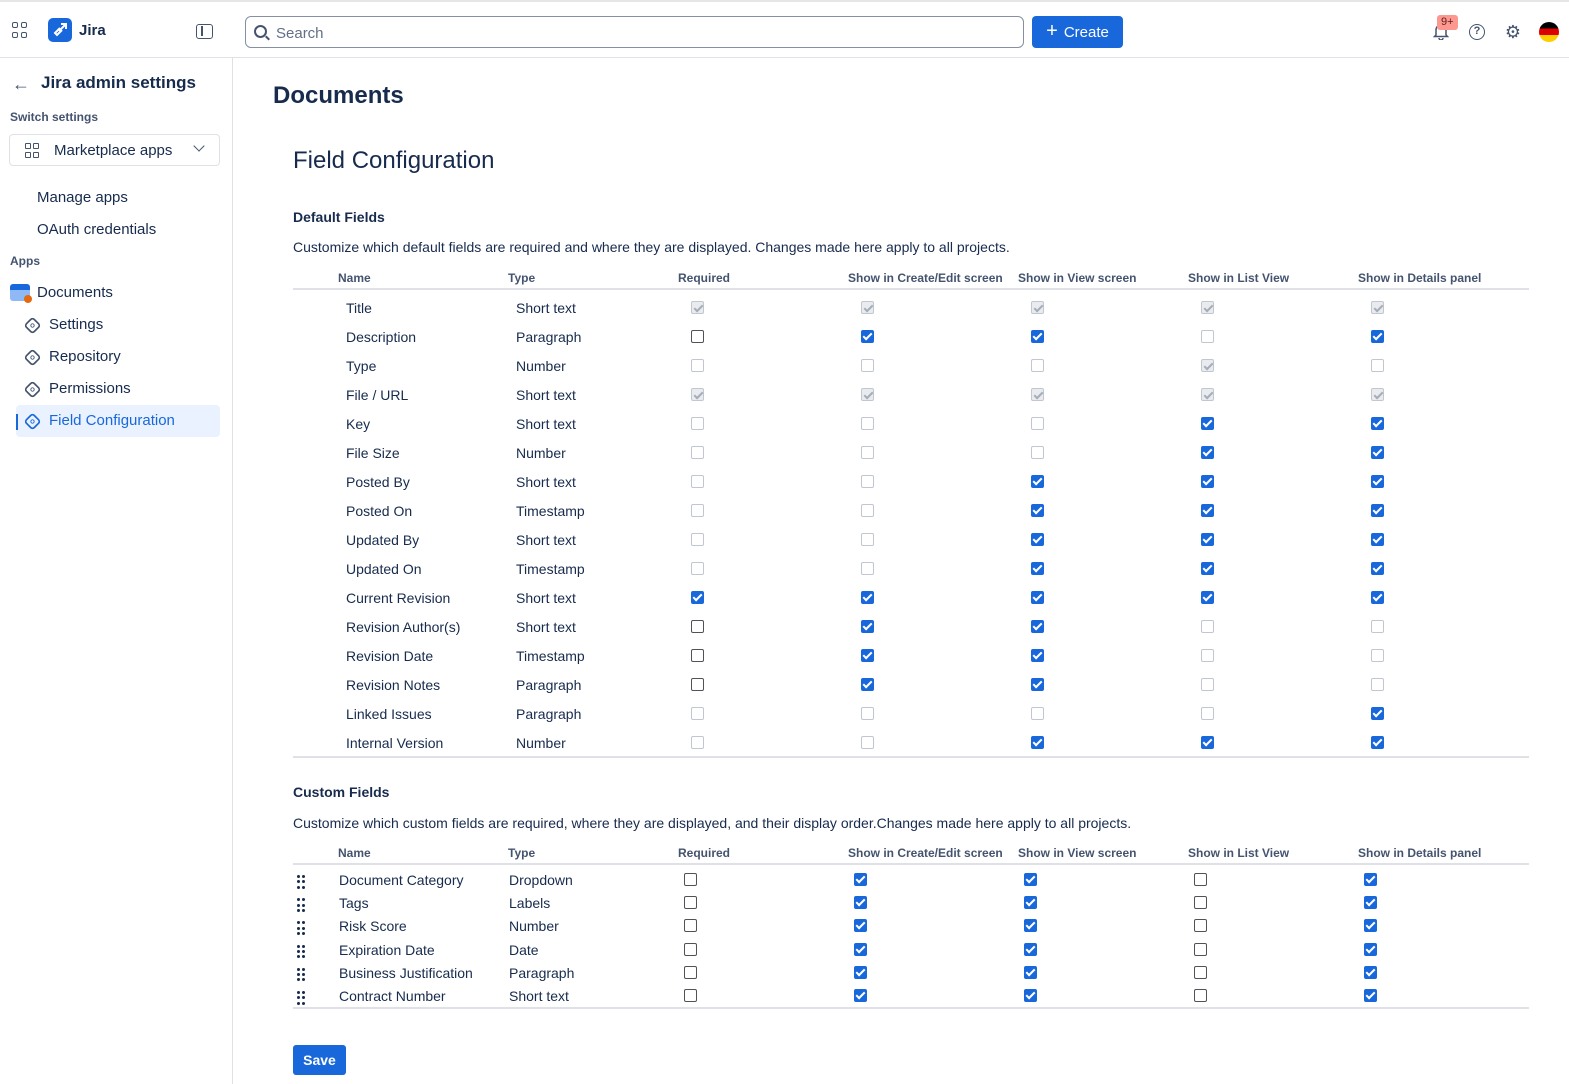 The image size is (1569, 1084). What do you see at coordinates (634, 32) in the screenshot?
I see `search-input: Search` at bounding box center [634, 32].